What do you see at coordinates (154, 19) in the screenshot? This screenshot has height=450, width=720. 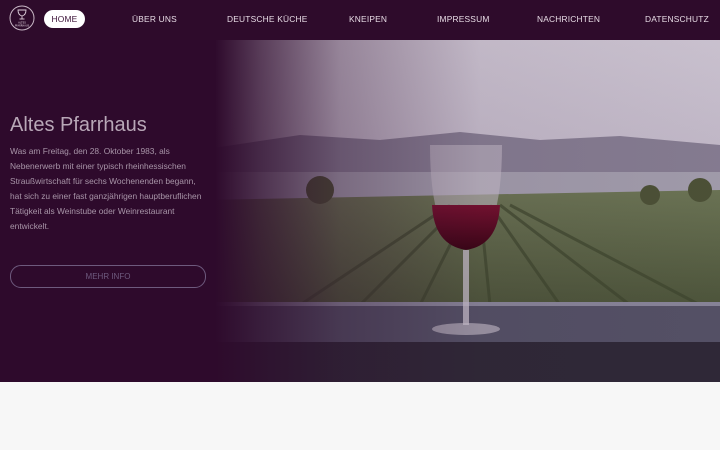 I see `nav-item-ueber-uns: ÜBER UNS` at bounding box center [154, 19].